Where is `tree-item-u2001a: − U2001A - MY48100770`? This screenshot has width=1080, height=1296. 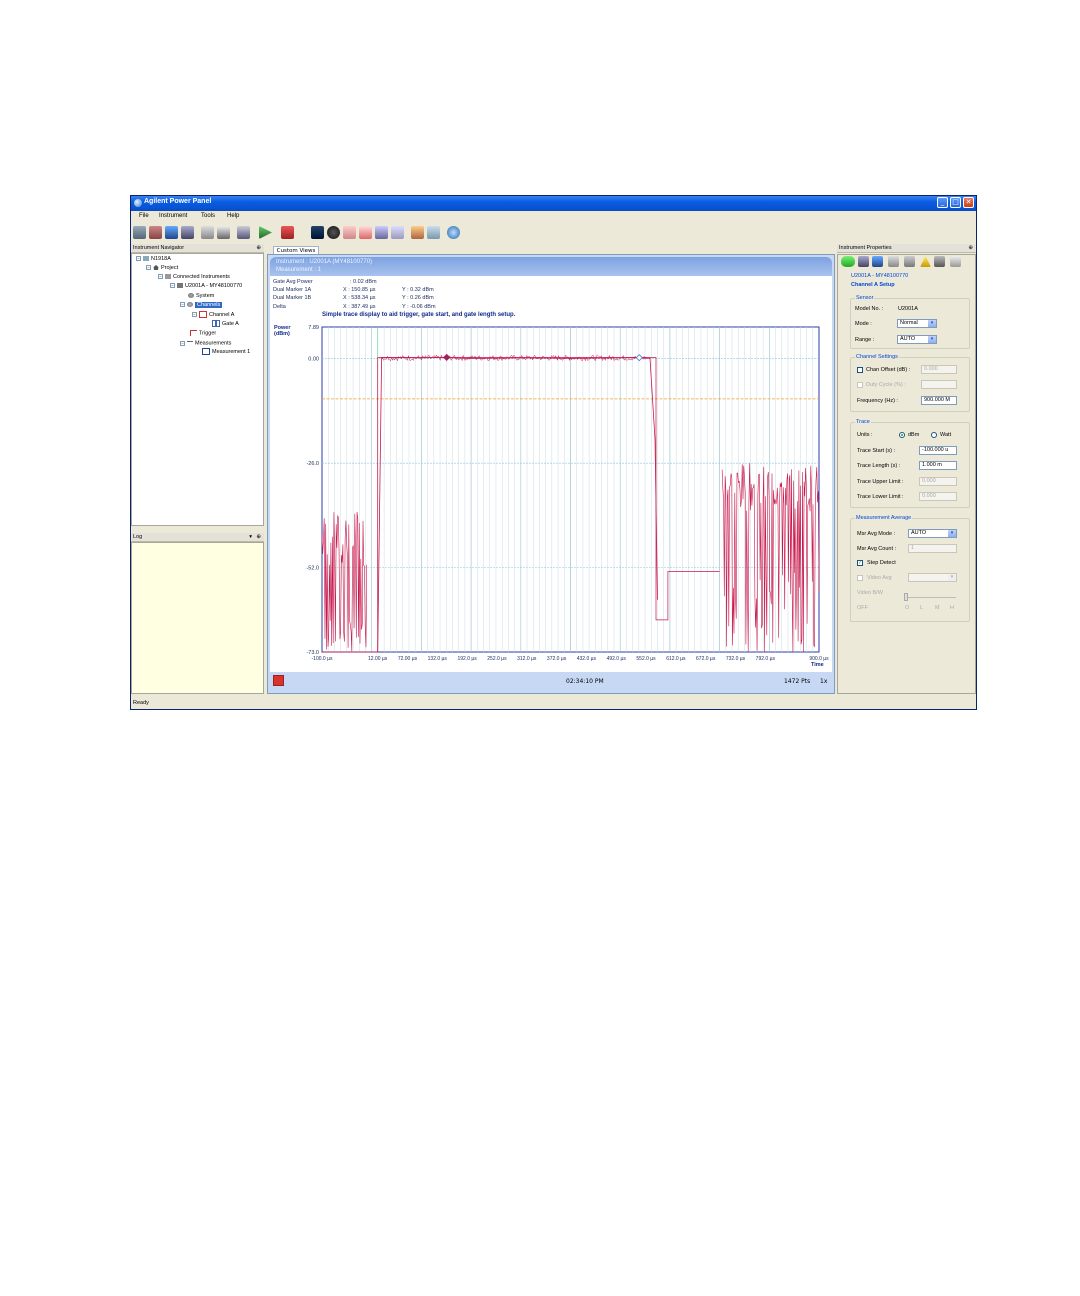 tree-item-u2001a: − U2001A - MY48100770 is located at coordinates (206, 286).